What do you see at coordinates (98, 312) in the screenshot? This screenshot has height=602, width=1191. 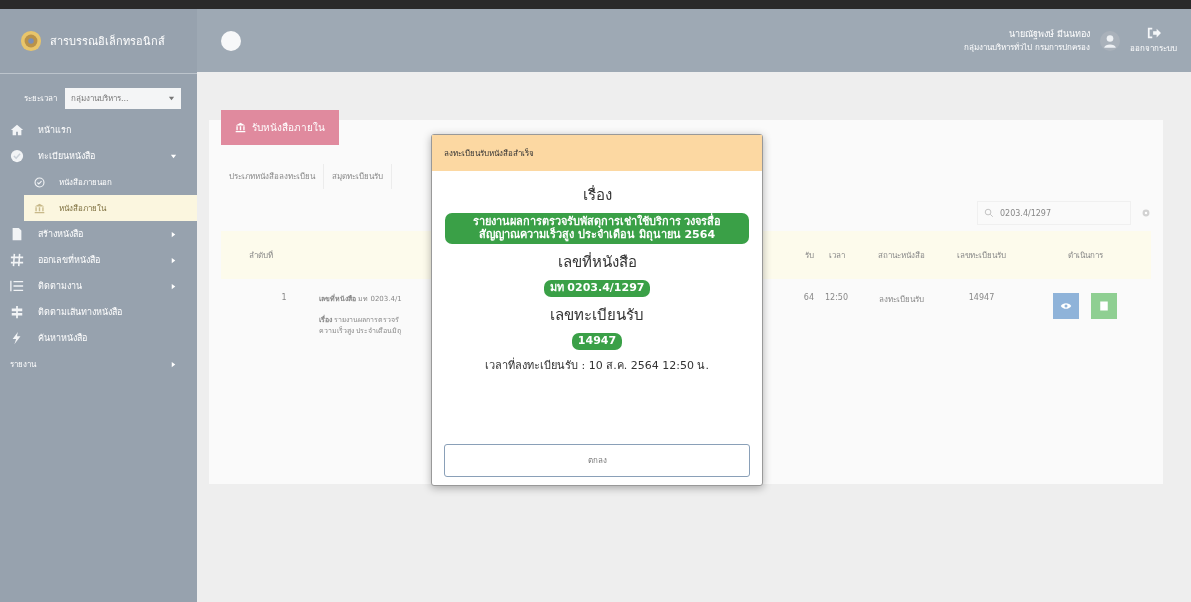 I see `sidebar-item: ติดตามเส้นทางหนังสือ` at bounding box center [98, 312].